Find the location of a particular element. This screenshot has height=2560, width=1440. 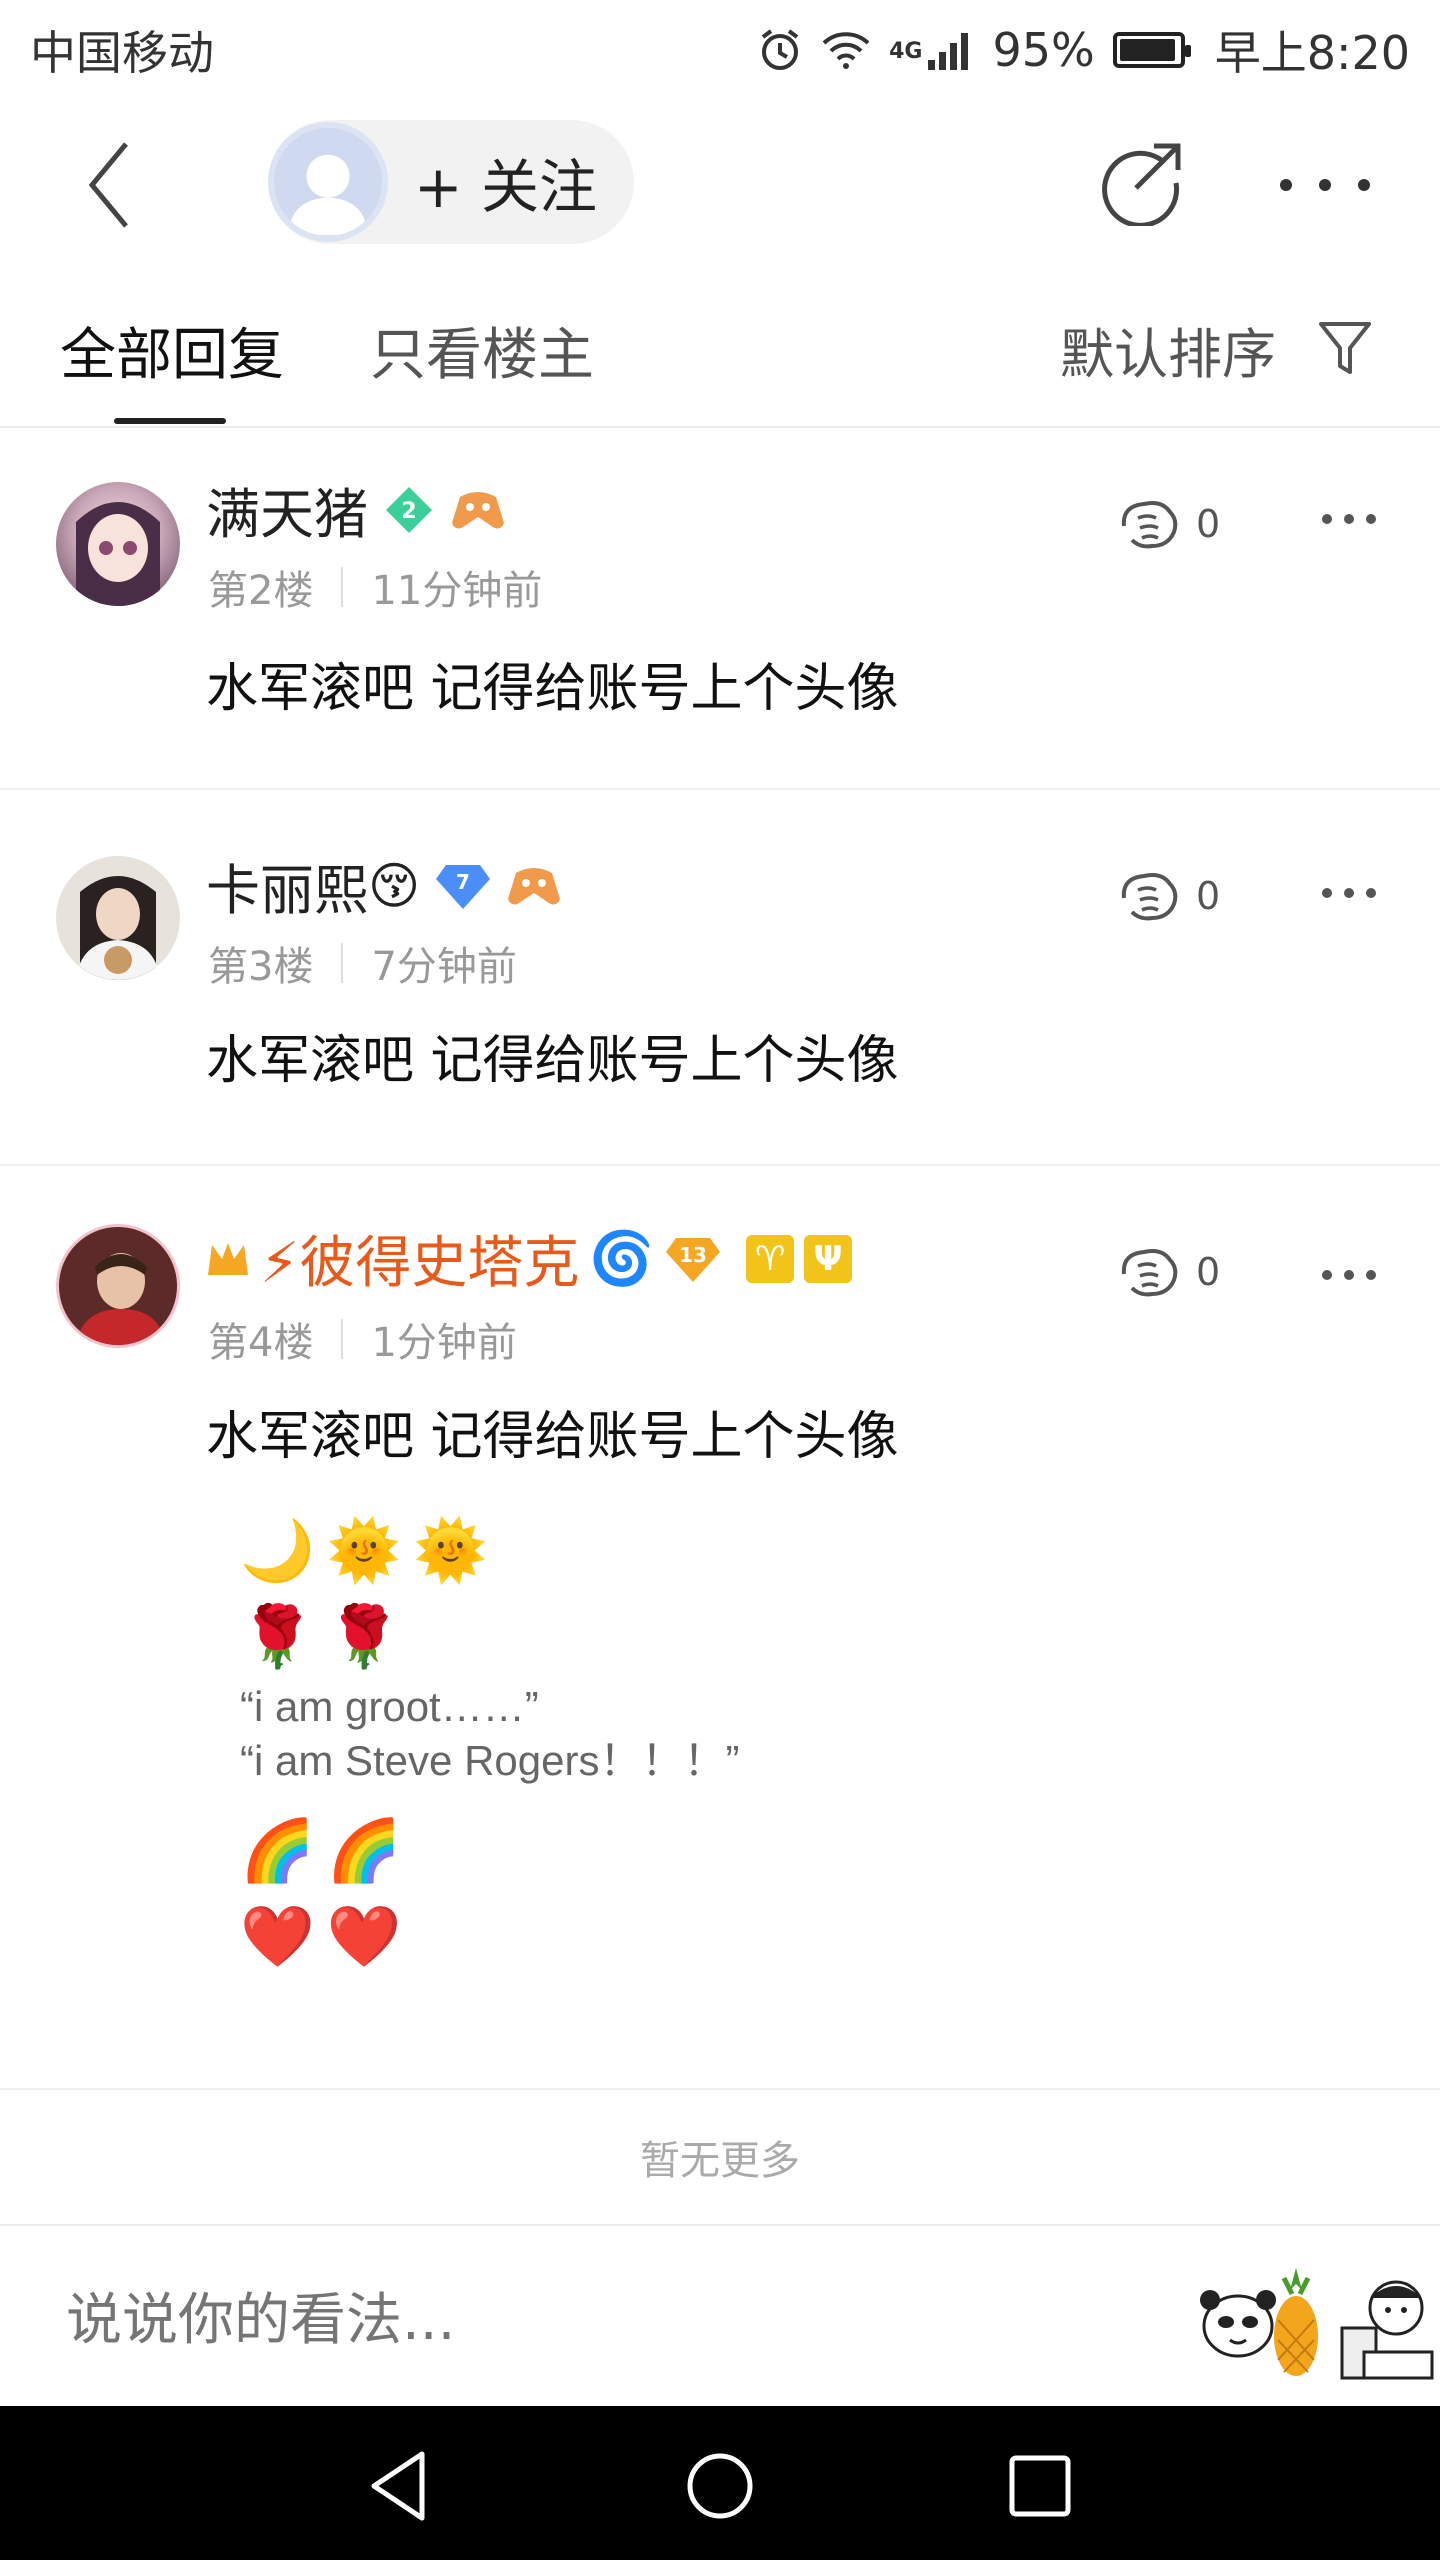

post-meta: 第2楼 11分钟前 is located at coordinates (375, 587).